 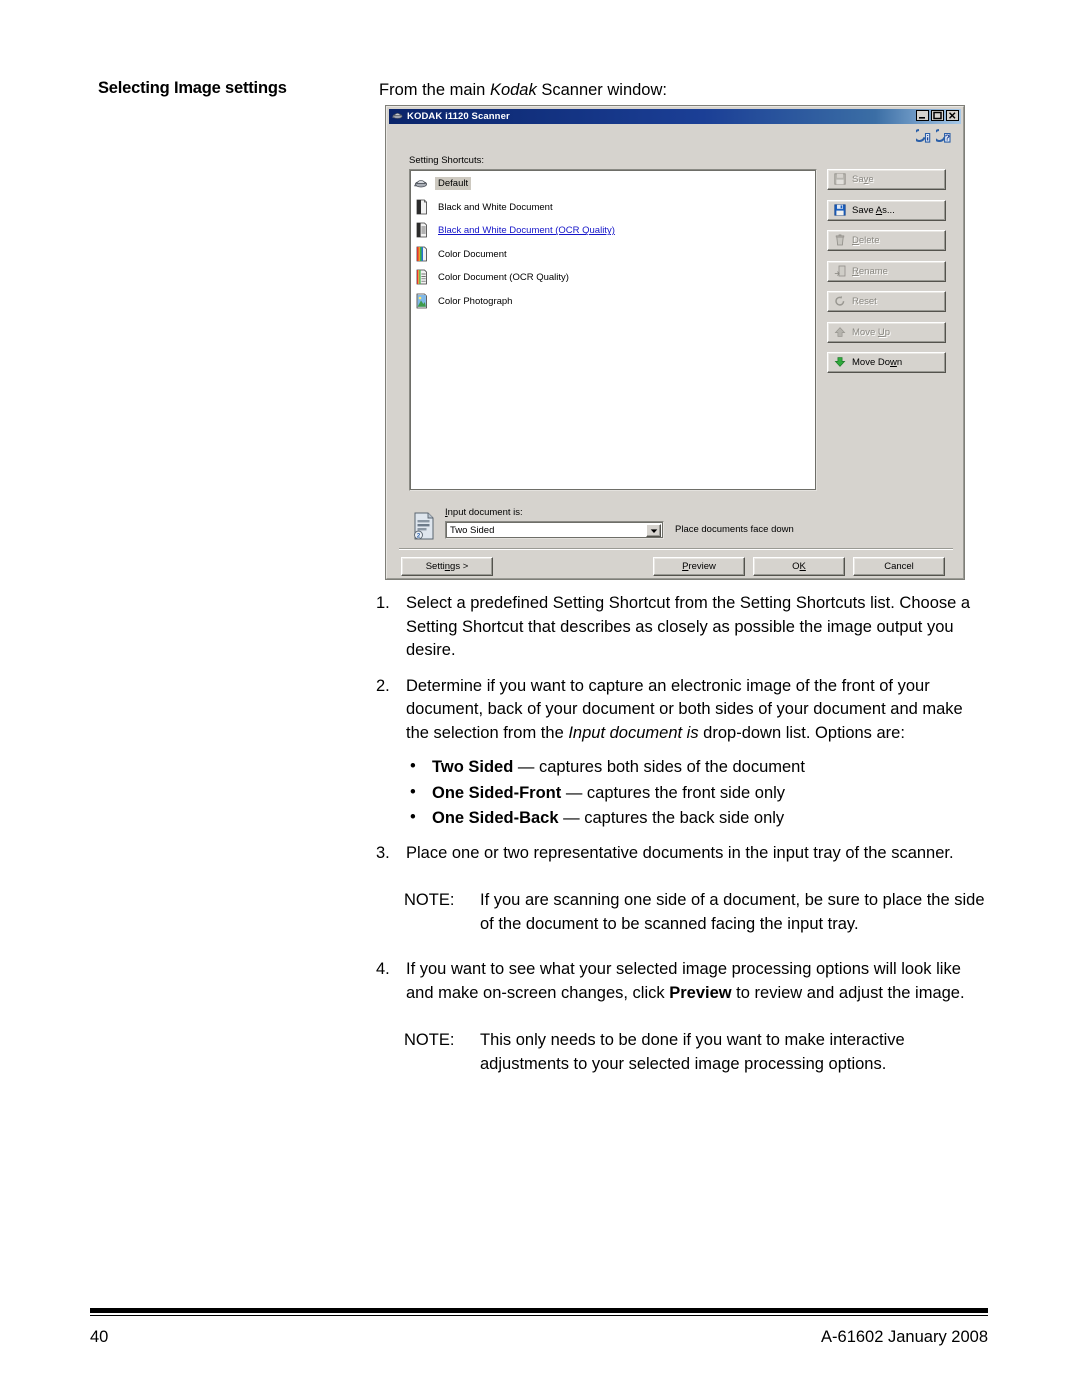 I want to click on list-item: Color Document (OCR Quality), so click(x=613, y=278).